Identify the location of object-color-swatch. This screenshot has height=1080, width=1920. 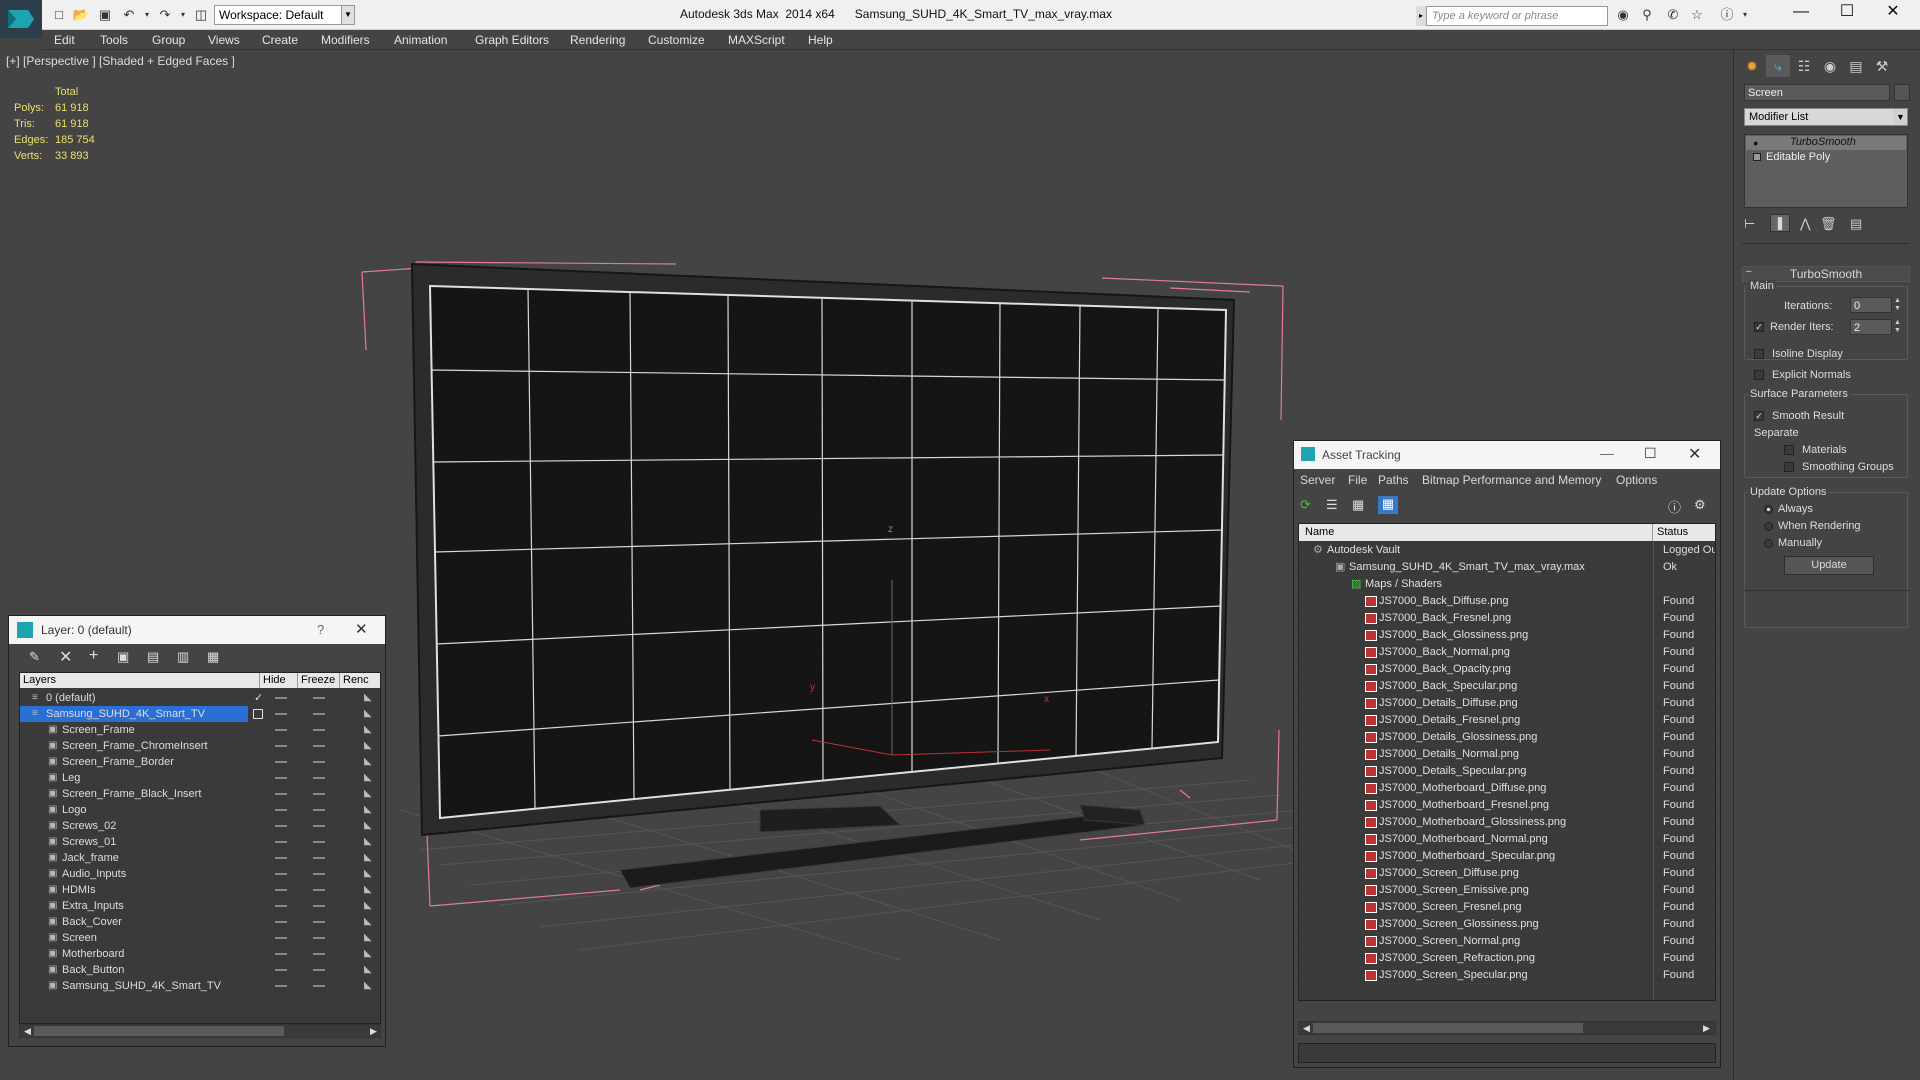
(1902, 92).